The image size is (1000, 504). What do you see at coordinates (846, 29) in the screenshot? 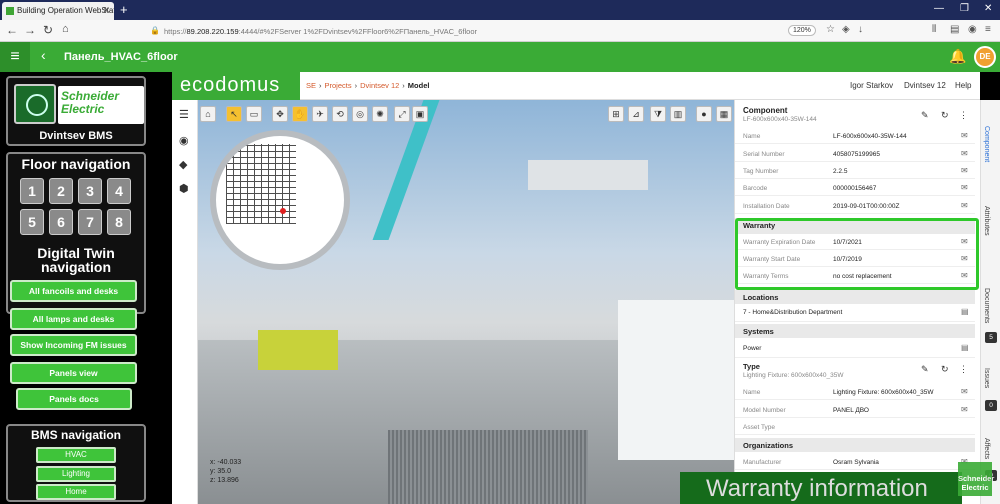
I see `pocket-icon: ◈` at bounding box center [846, 29].